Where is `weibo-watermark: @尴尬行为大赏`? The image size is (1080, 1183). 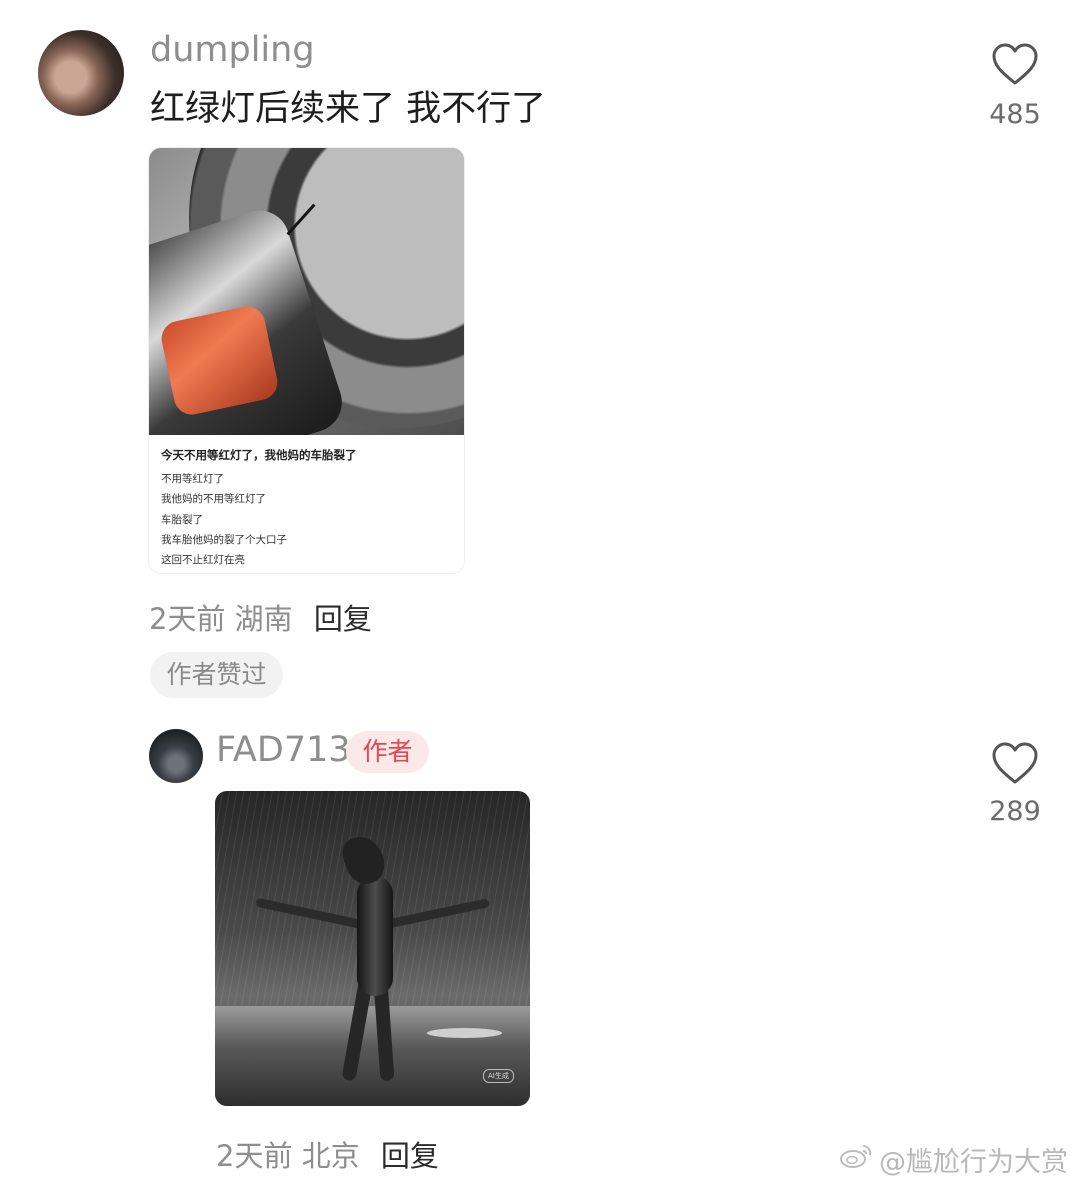
weibo-watermark: @尴尬行为大赏 is located at coordinates (953, 1159).